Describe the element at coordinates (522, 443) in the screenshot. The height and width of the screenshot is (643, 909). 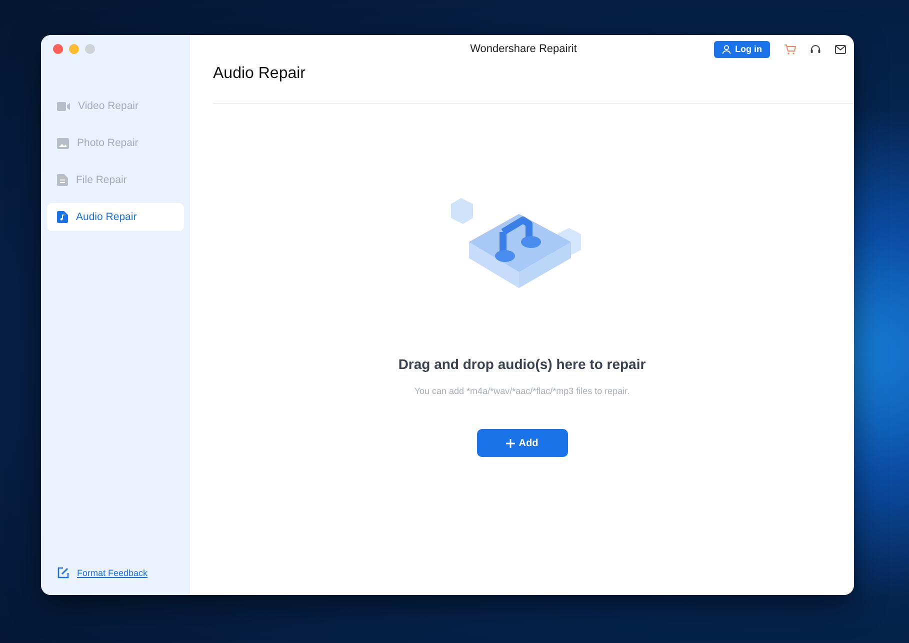
I see `add-button: Add` at that location.